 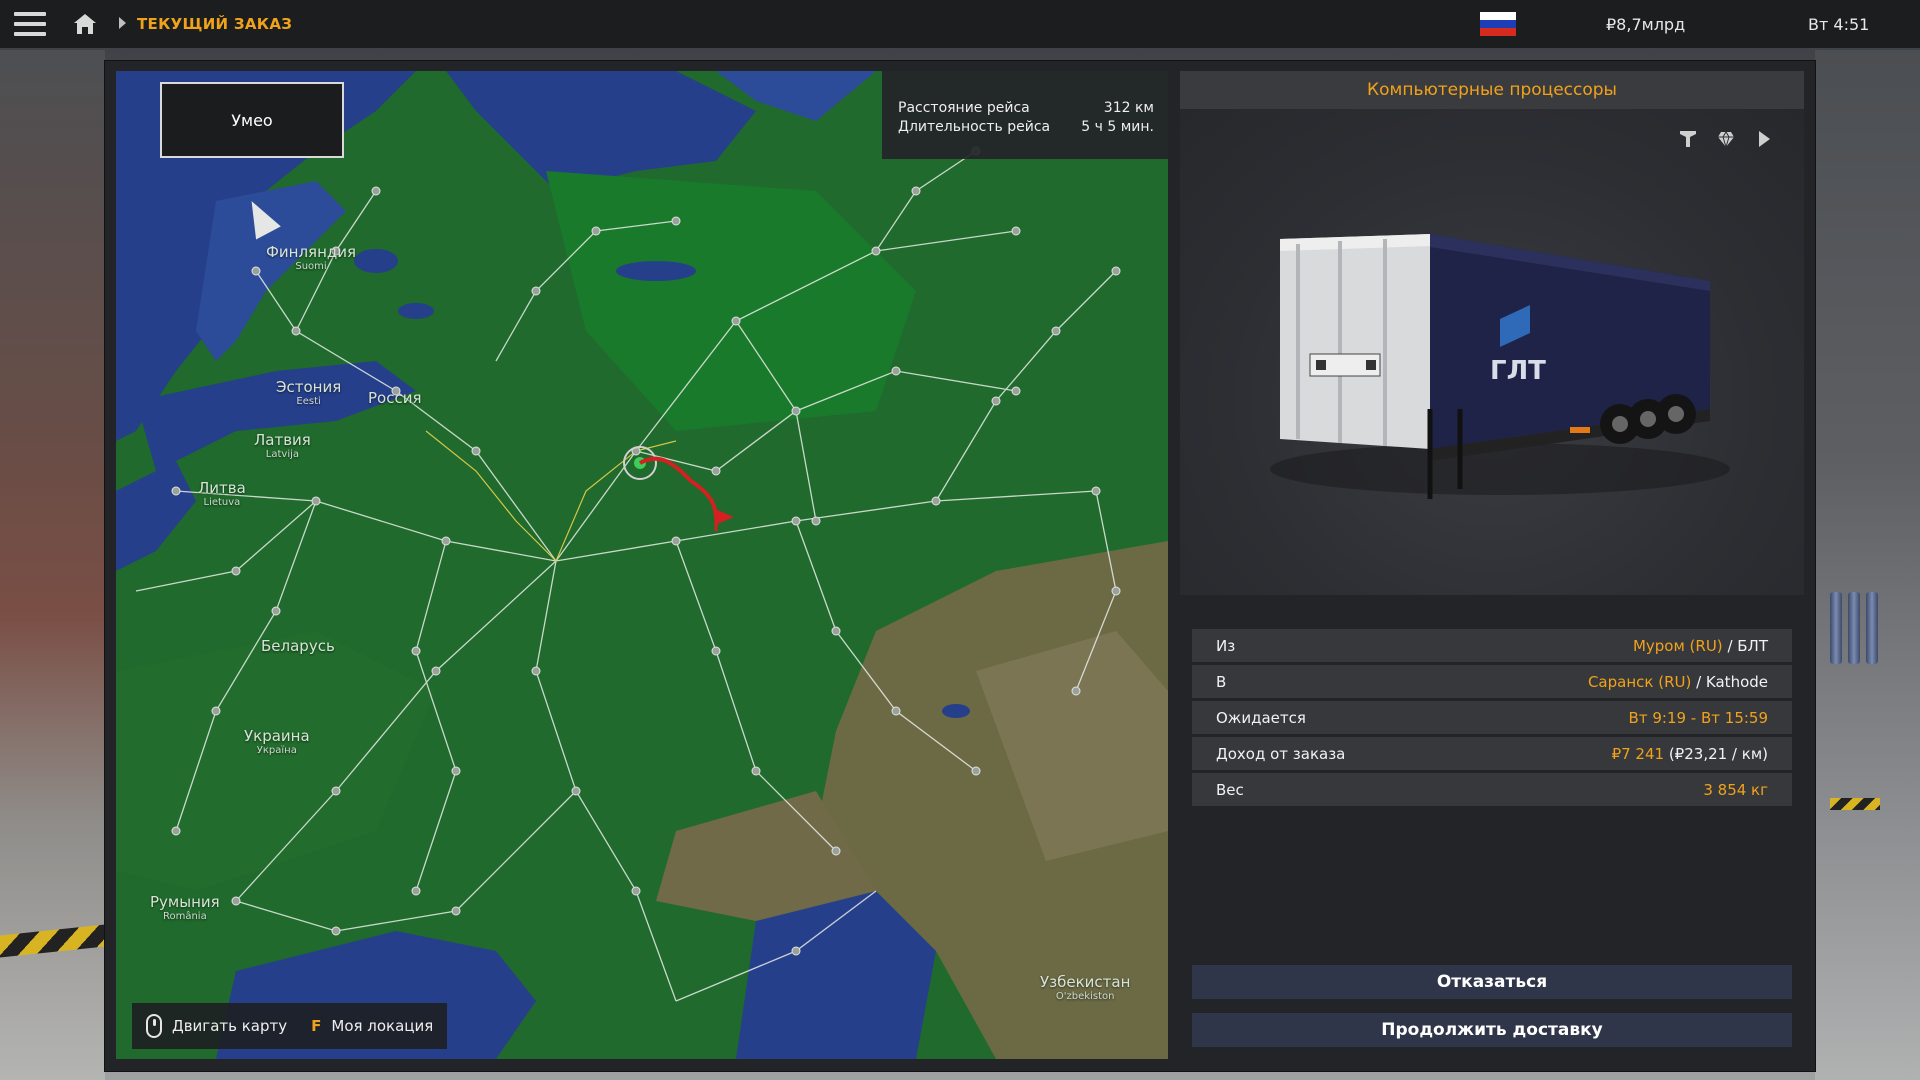 What do you see at coordinates (1677, 681) in the screenshot?
I see `detail-value: Саранск (RU) / Kathode` at bounding box center [1677, 681].